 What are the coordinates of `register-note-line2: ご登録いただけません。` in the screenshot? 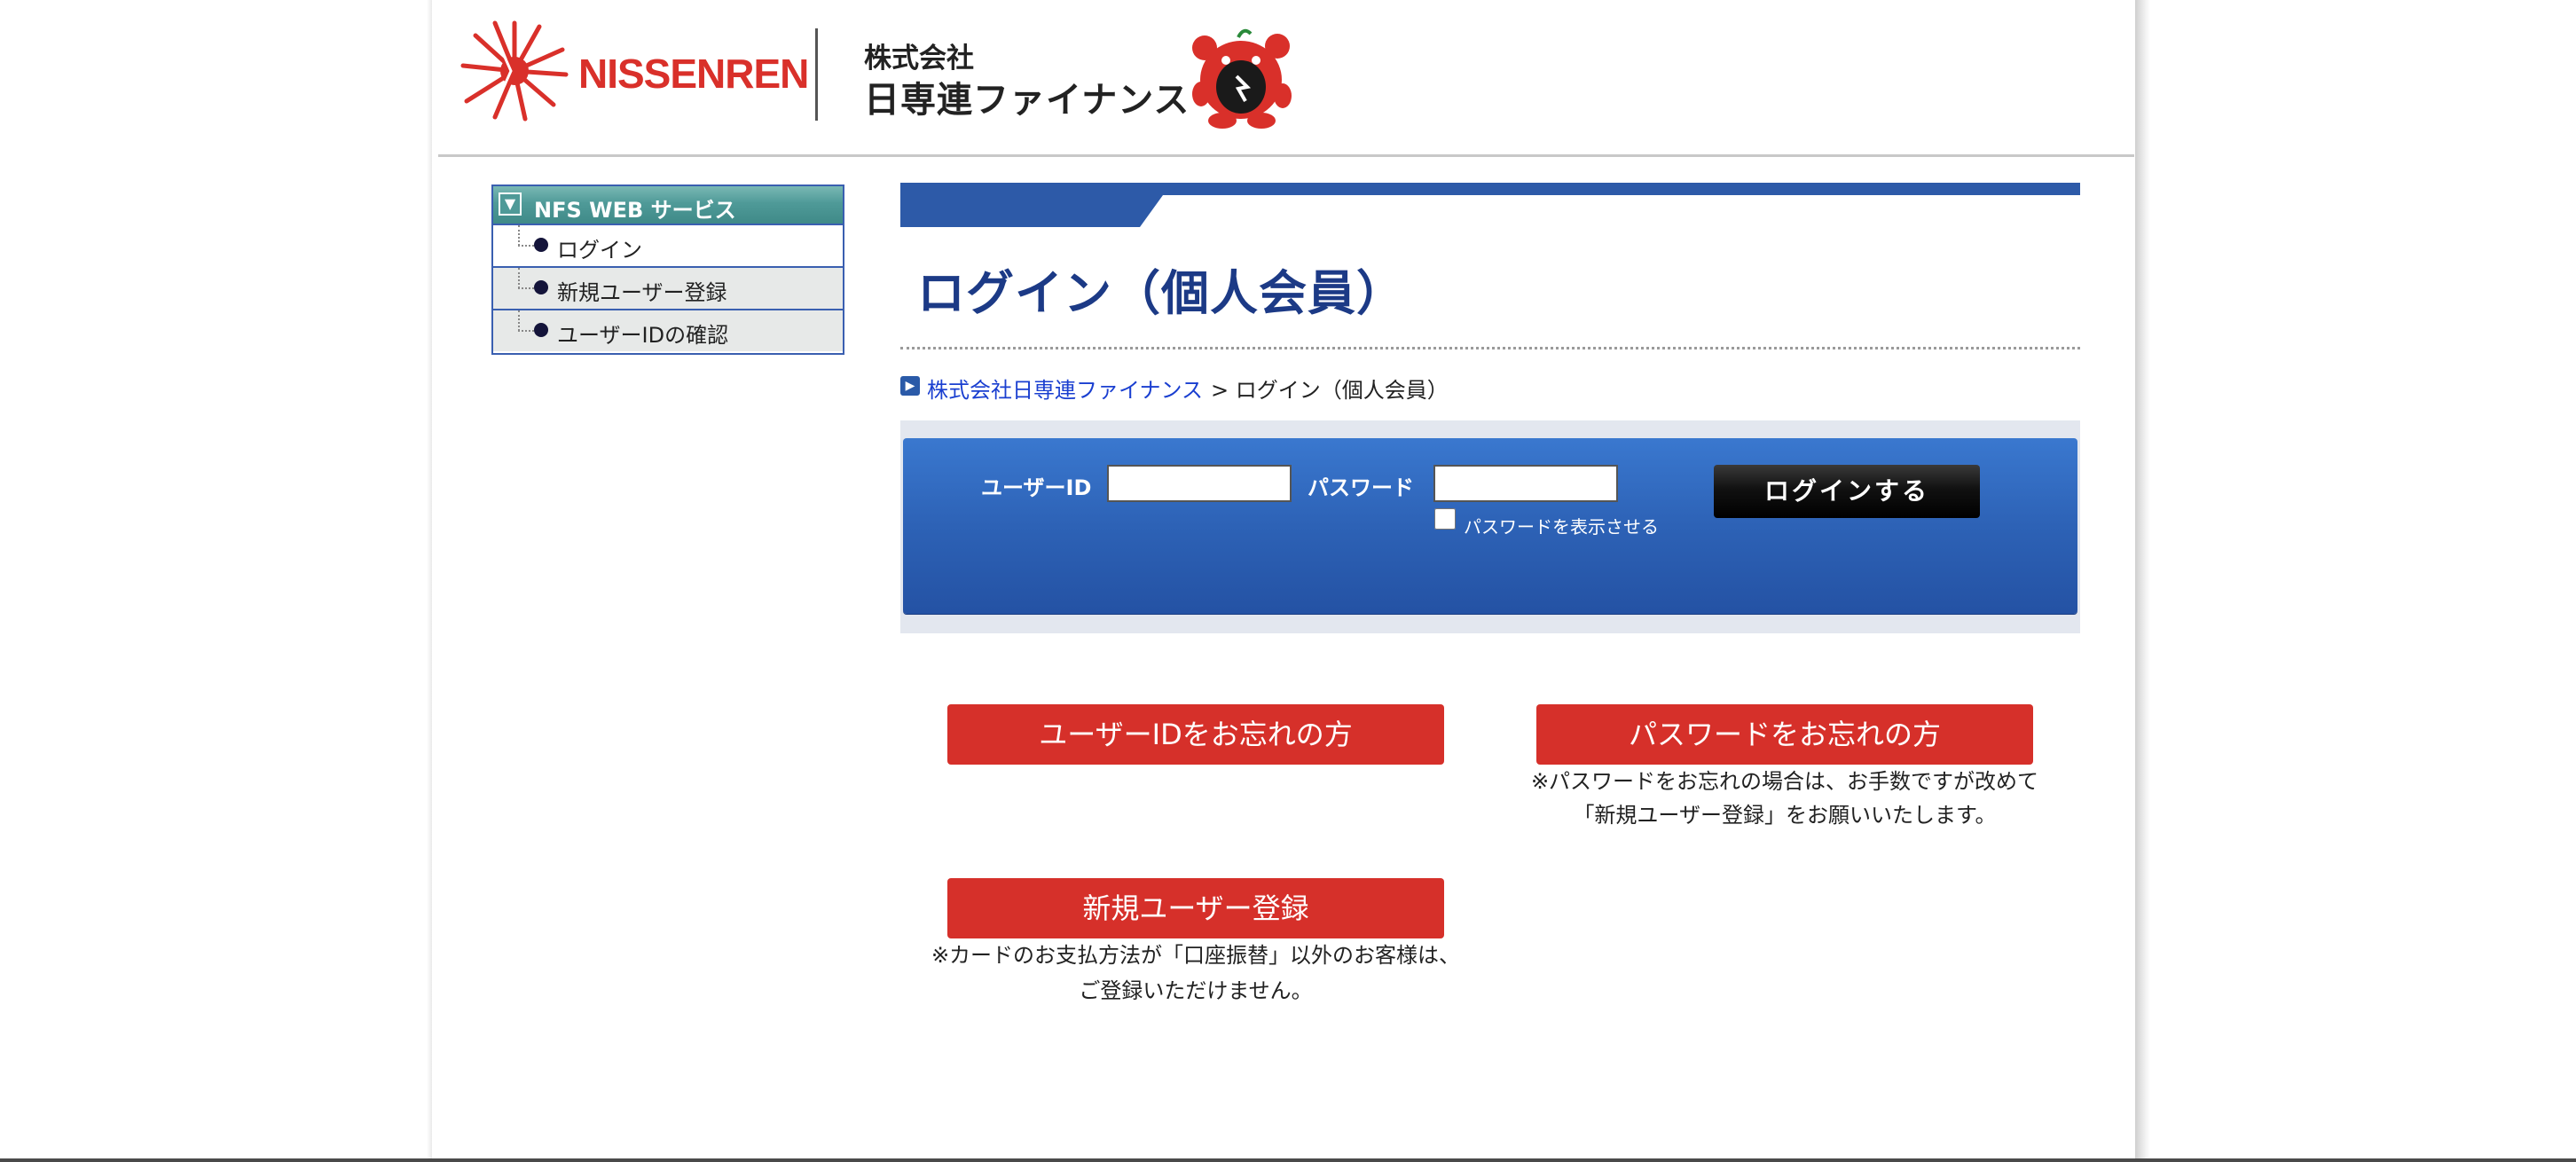 It's located at (1196, 990).